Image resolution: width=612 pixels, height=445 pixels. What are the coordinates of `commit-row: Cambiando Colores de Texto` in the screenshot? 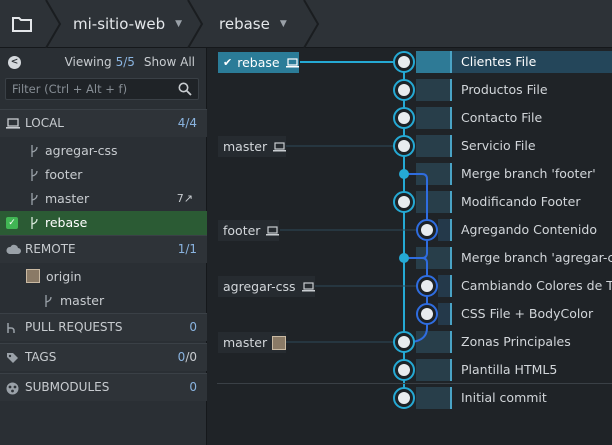 It's located at (531, 286).